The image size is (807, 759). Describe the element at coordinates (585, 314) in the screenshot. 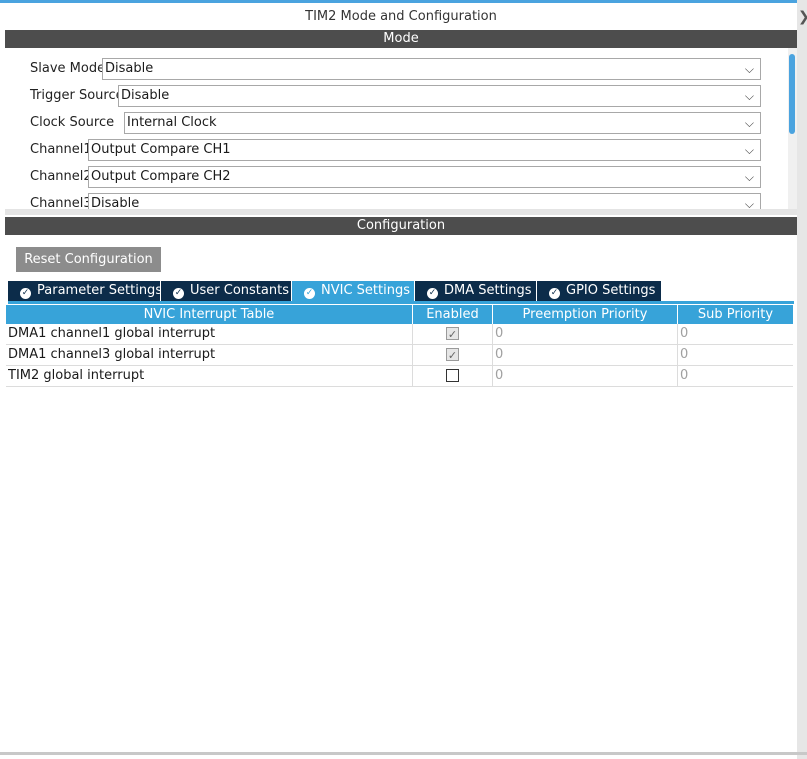

I see `column-header-preemption-priority: Preemption Priority` at that location.